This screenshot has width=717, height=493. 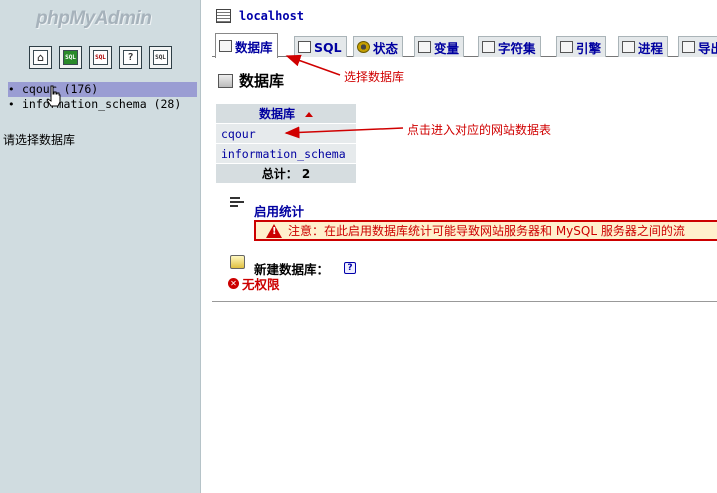 What do you see at coordinates (313, 65) in the screenshot?
I see `arrow-to-databases-tab` at bounding box center [313, 65].